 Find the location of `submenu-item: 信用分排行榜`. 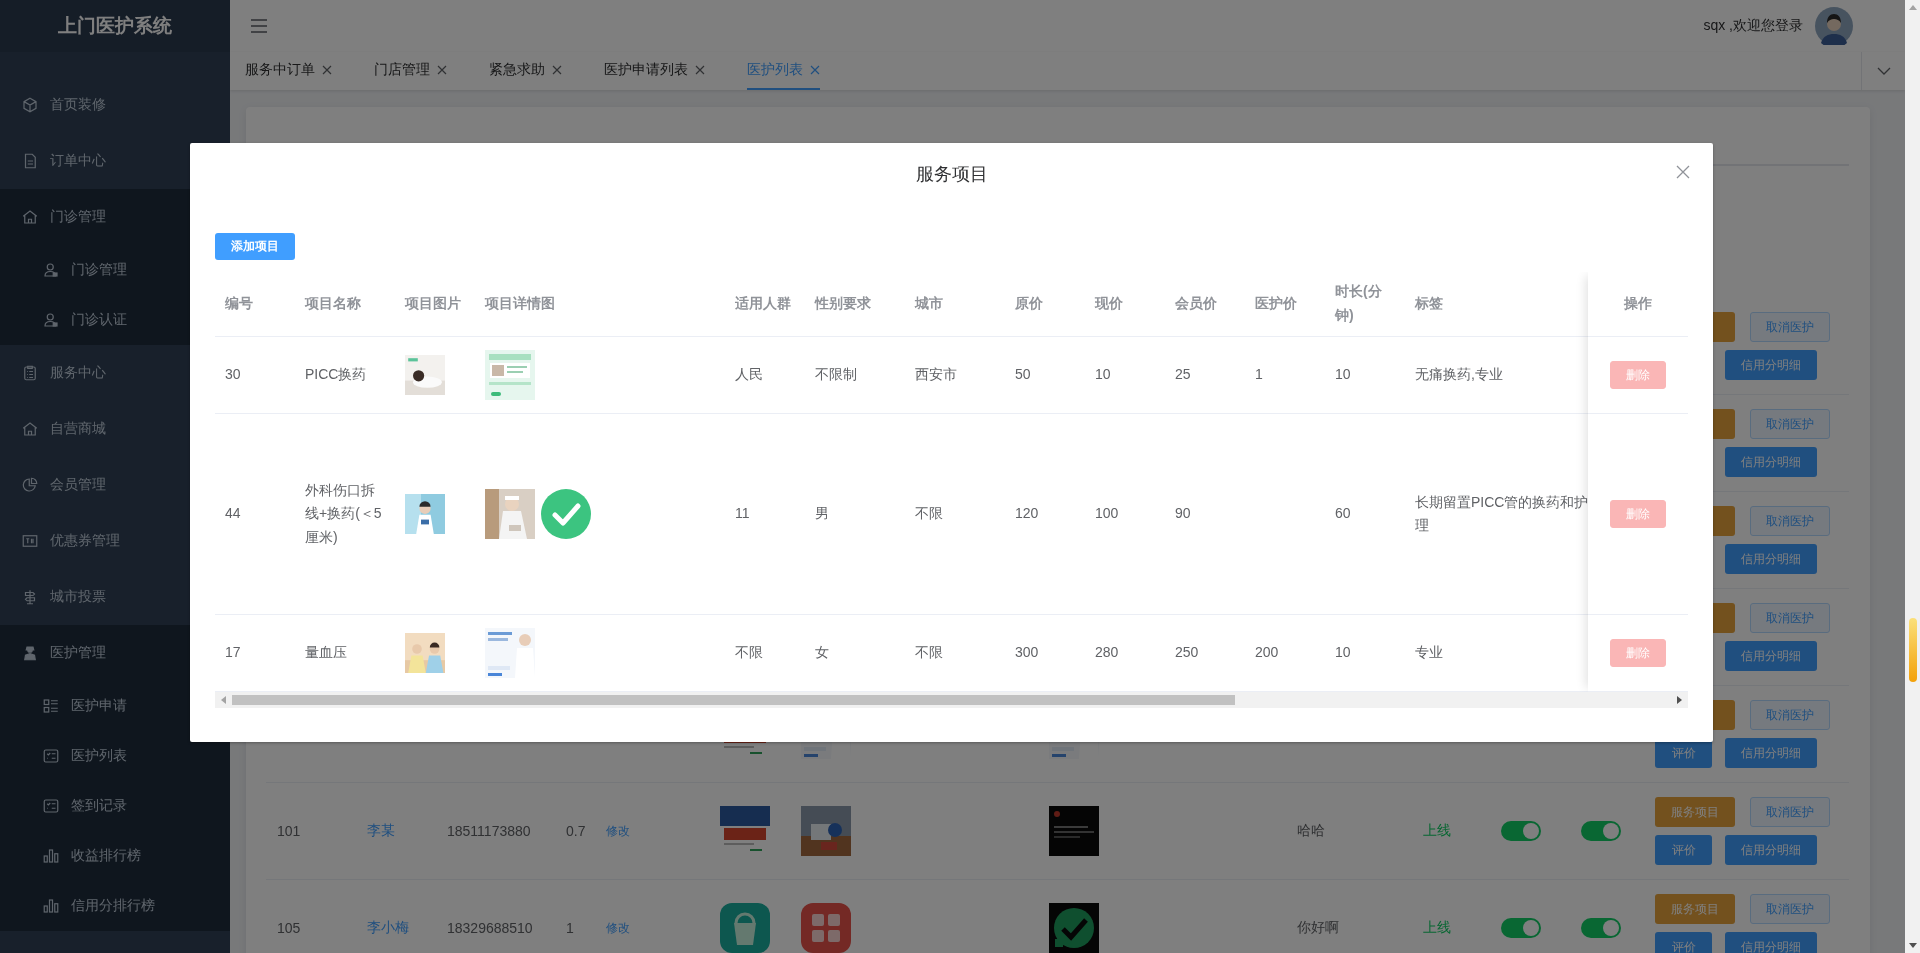

submenu-item: 信用分排行榜 is located at coordinates (115, 906).